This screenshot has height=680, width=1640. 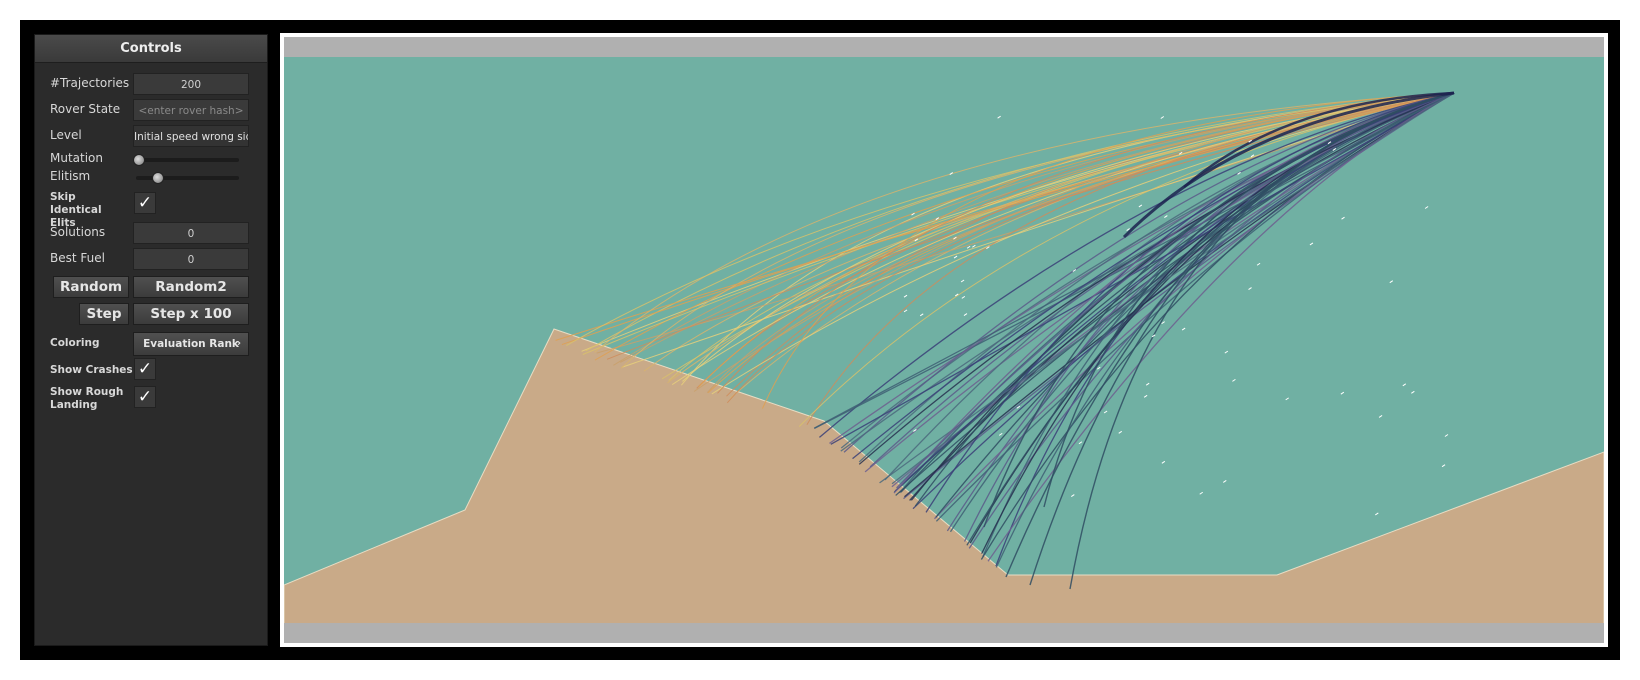 I want to click on rover-state-label: Rover State, so click(x=85, y=109).